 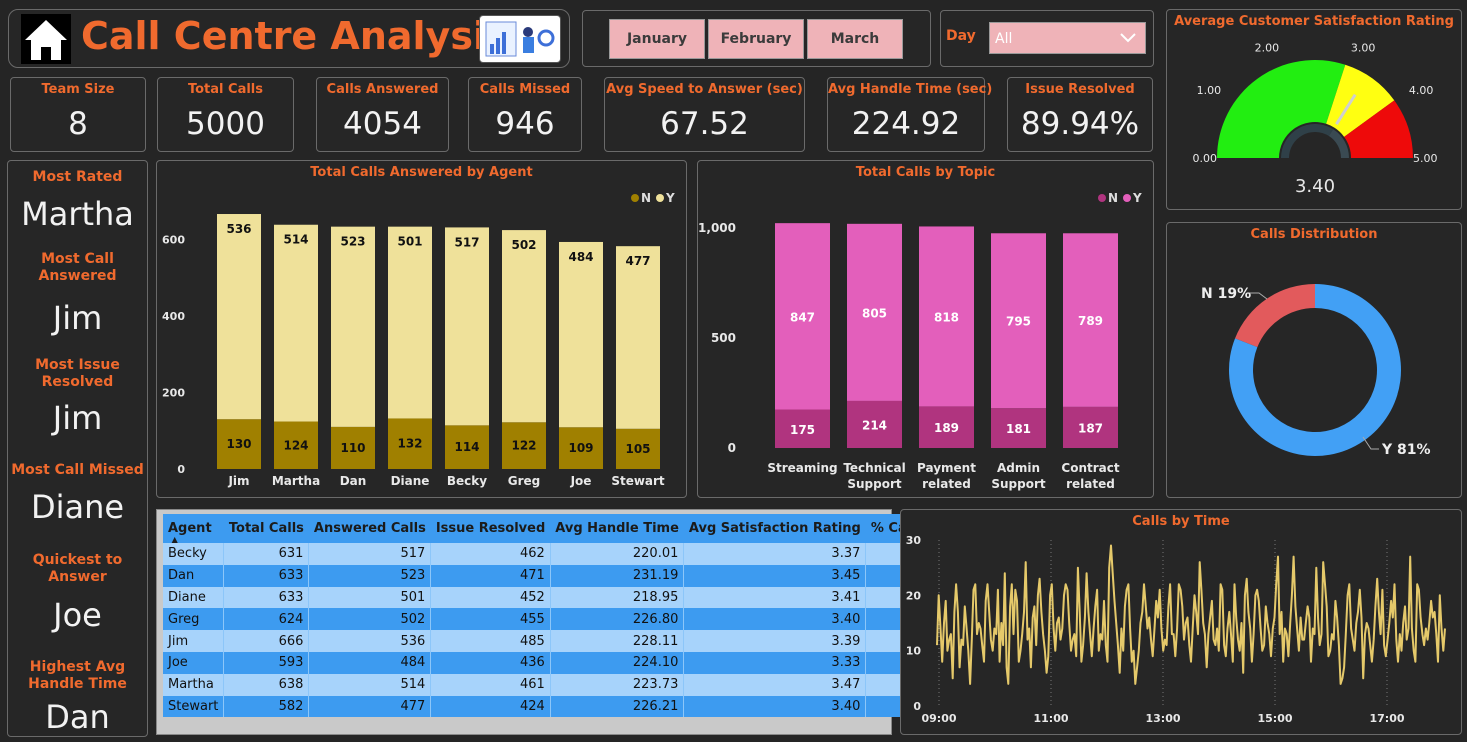 What do you see at coordinates (581, 481) in the screenshot?
I see `x-tick-label: Joe` at bounding box center [581, 481].